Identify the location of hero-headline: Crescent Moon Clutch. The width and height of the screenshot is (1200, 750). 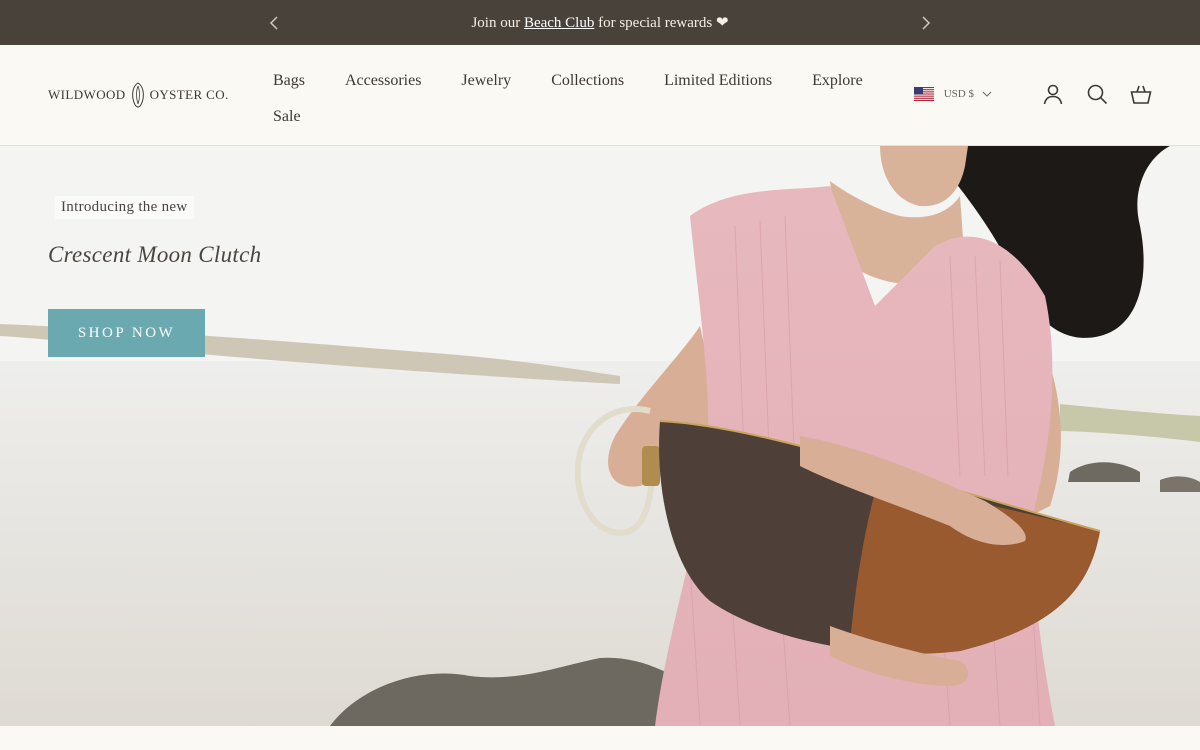
(155, 254).